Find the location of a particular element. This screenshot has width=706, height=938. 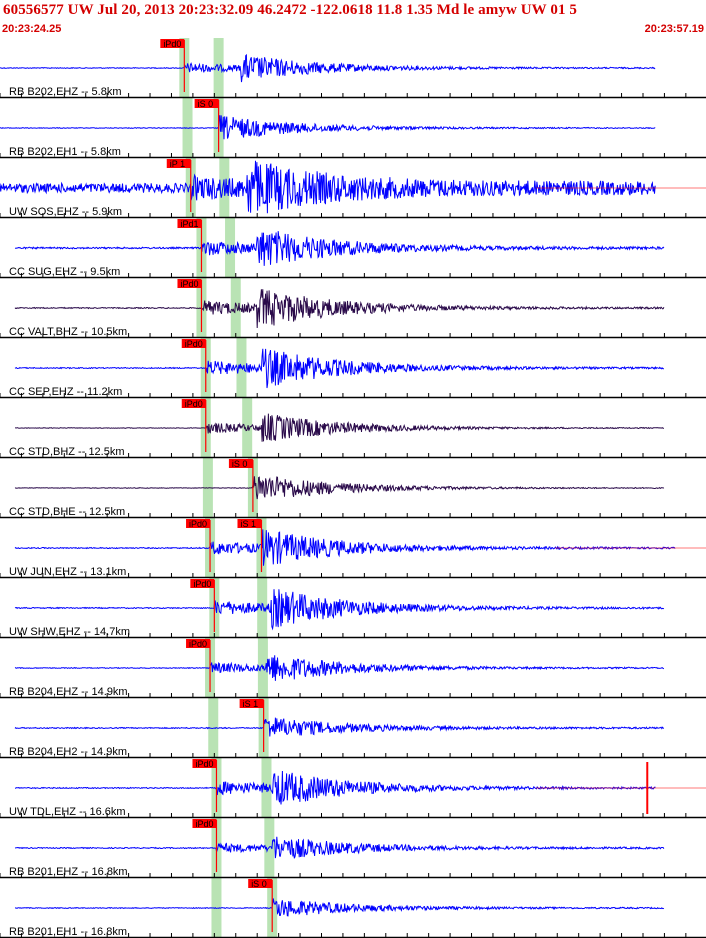

trace-row: iPd0 CC VALT,BHZ -- 10.5km is located at coordinates (353, 309).